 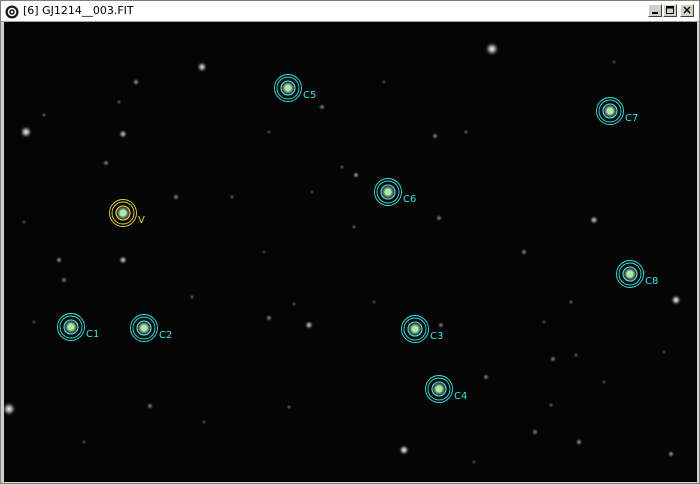 I want to click on aperture-label: C7, so click(x=631, y=118).